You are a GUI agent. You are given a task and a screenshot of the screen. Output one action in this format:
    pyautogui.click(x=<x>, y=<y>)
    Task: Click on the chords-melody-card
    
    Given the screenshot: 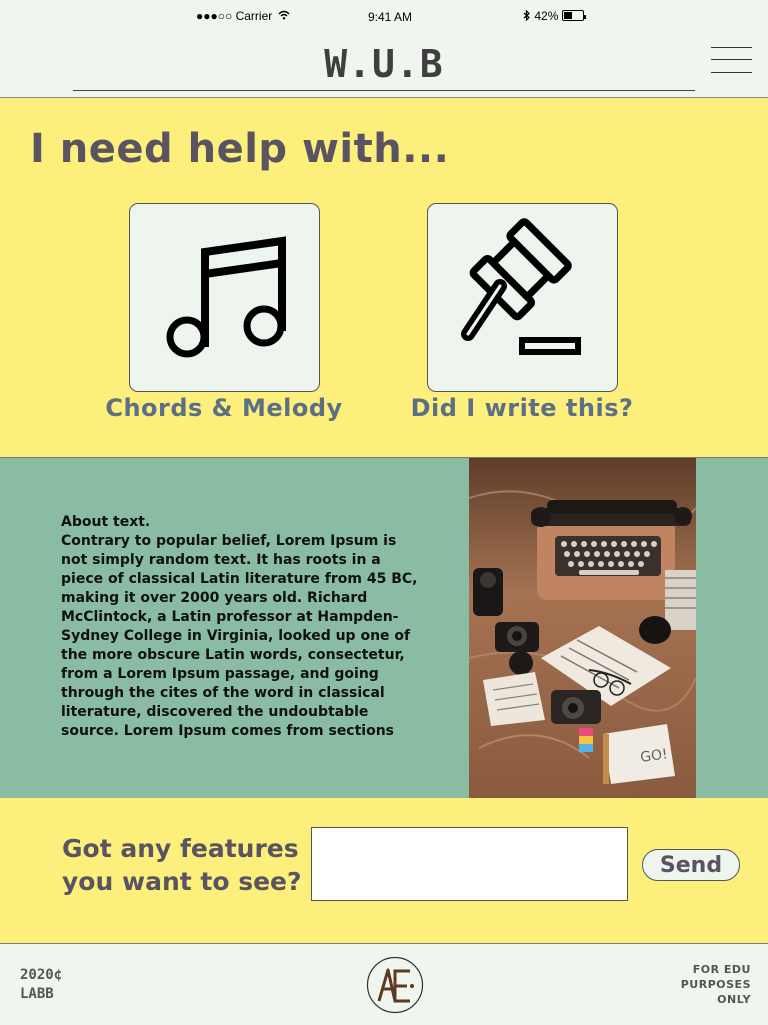 What is the action you would take?
    pyautogui.click(x=224, y=297)
    